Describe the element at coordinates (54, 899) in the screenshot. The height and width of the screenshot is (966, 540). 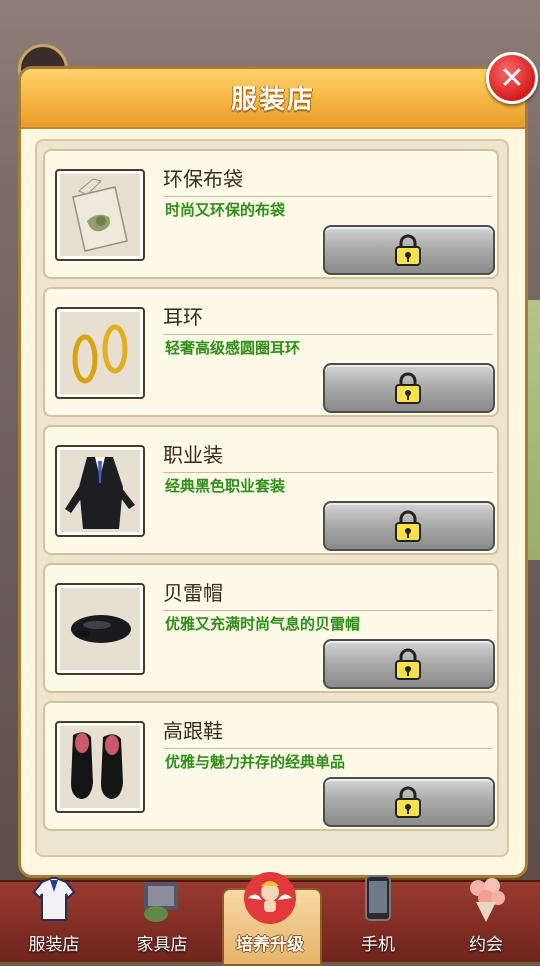
I see `clothing-icon` at that location.